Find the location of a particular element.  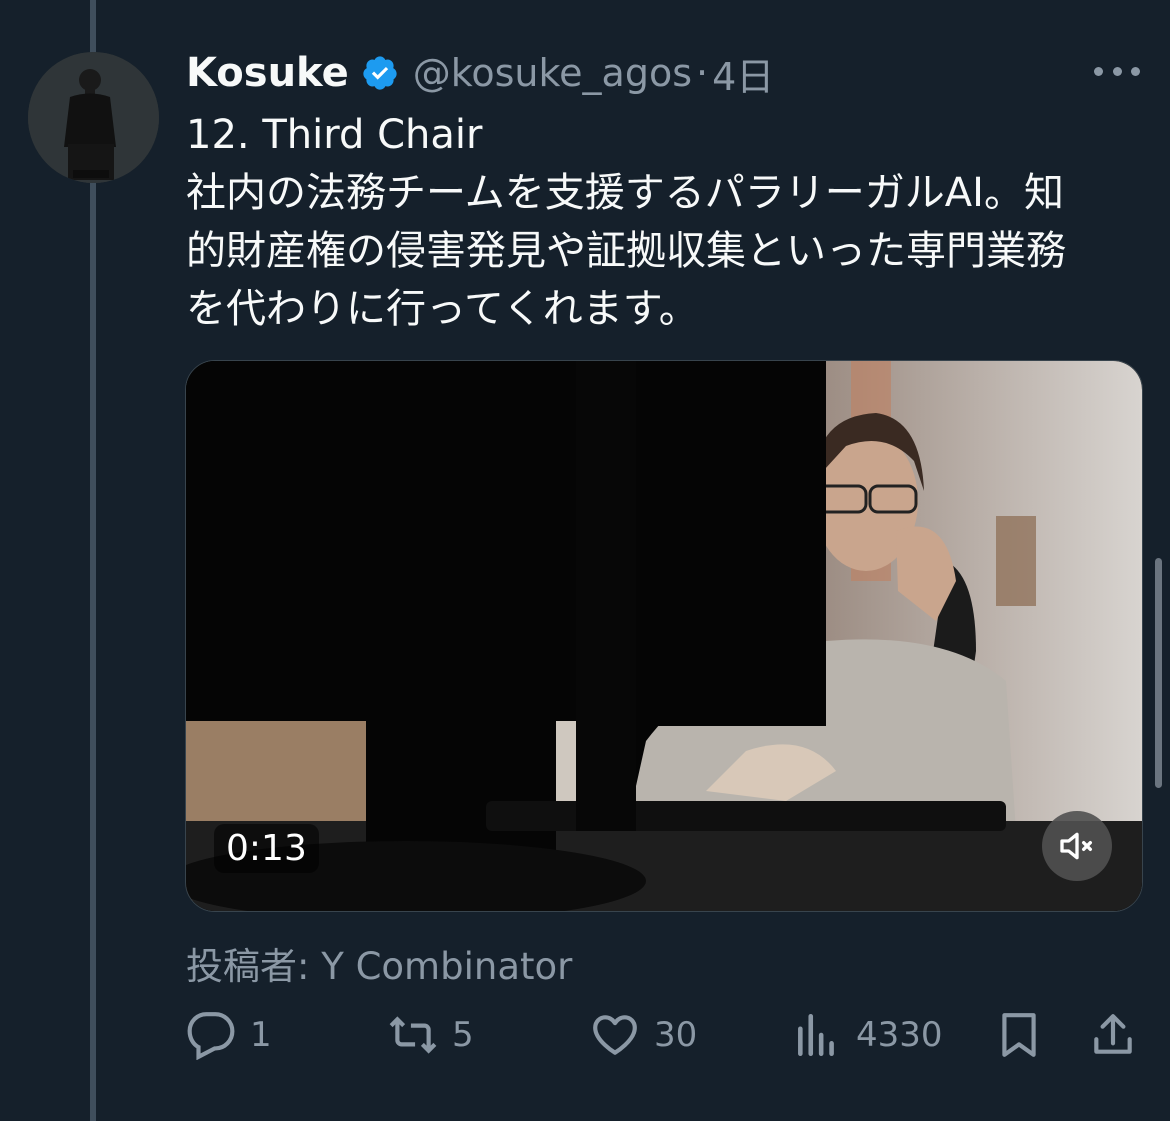

mute-toggle-button is located at coordinates (1077, 846).